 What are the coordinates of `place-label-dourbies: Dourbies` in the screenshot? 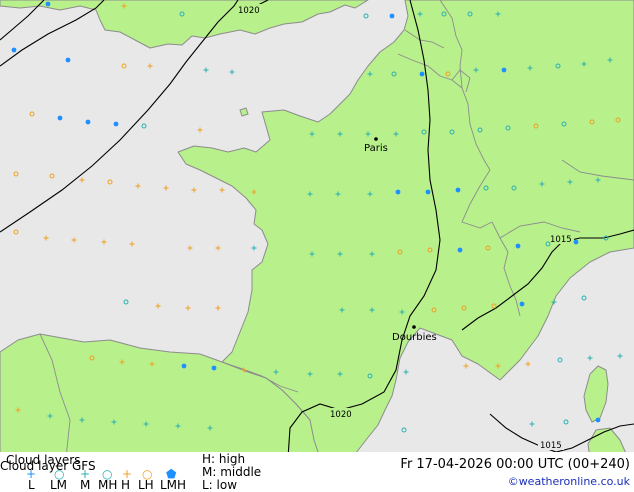 It's located at (414, 337).